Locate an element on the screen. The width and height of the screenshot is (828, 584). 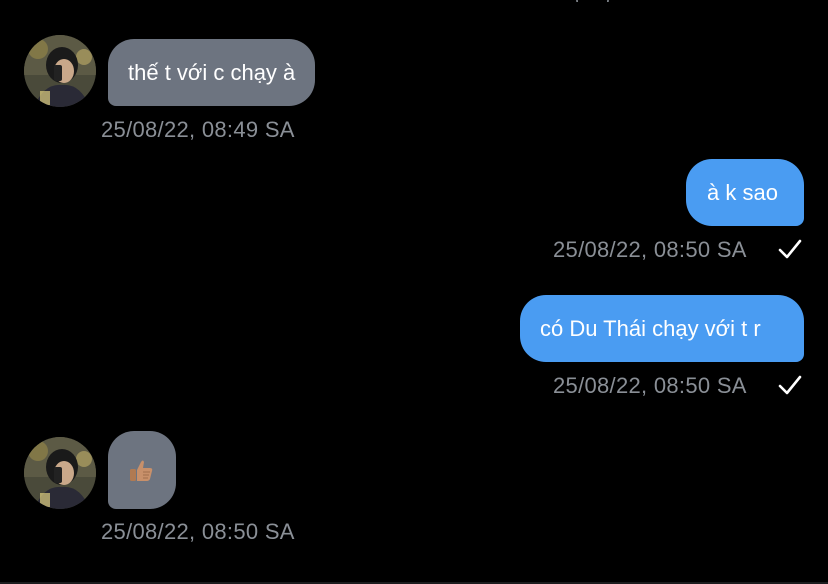
message-bubble-outgoing: à k sao is located at coordinates (745, 192).